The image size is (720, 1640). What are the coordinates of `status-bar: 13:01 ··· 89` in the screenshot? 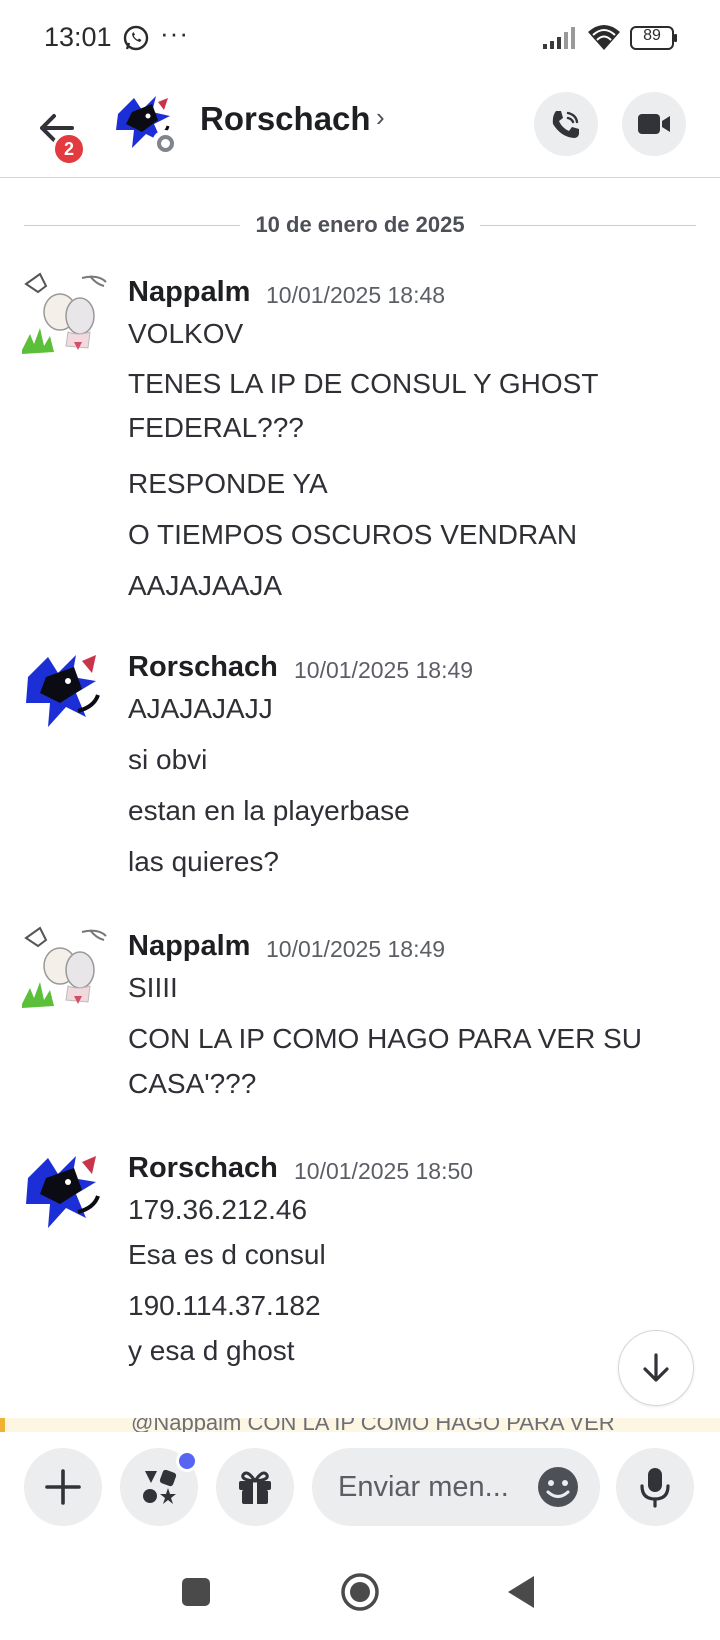 It's located at (360, 40).